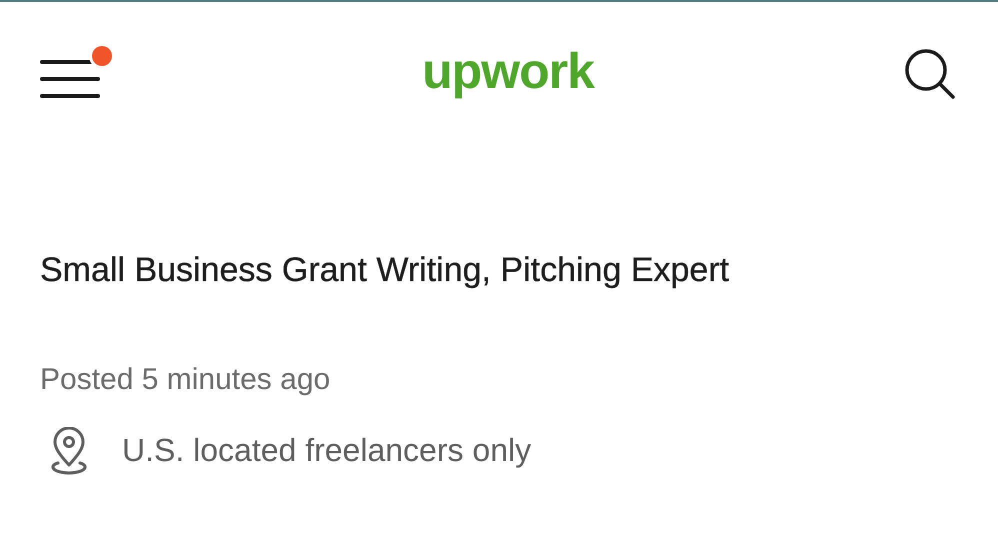 This screenshot has height=558, width=998. What do you see at coordinates (508, 71) in the screenshot?
I see `logo: upwork` at bounding box center [508, 71].